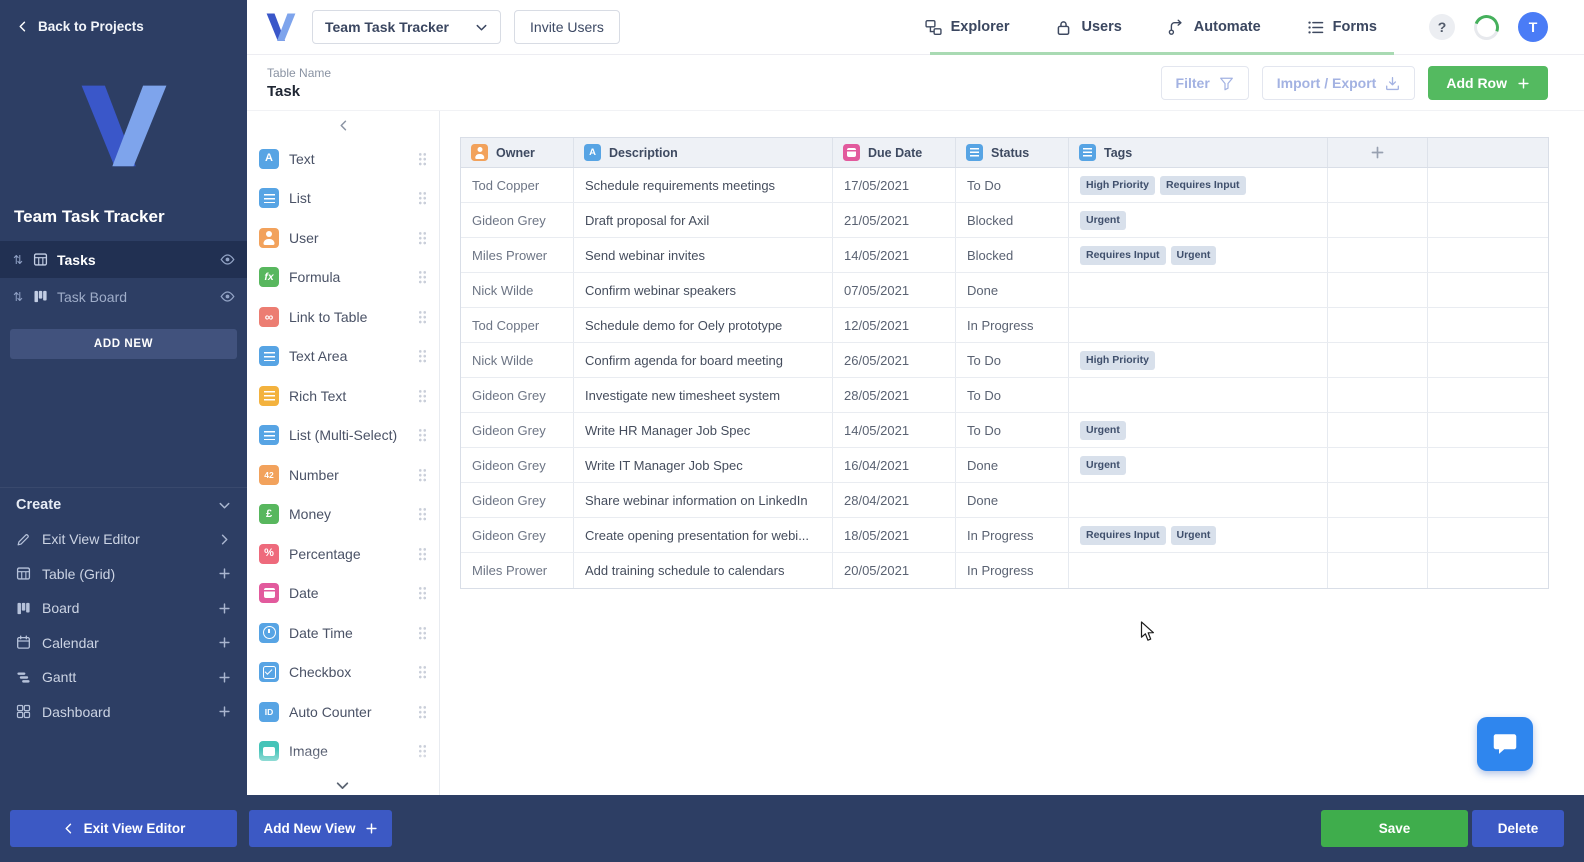 This screenshot has height=862, width=1584. I want to click on create-item-board: Board, so click(123, 608).